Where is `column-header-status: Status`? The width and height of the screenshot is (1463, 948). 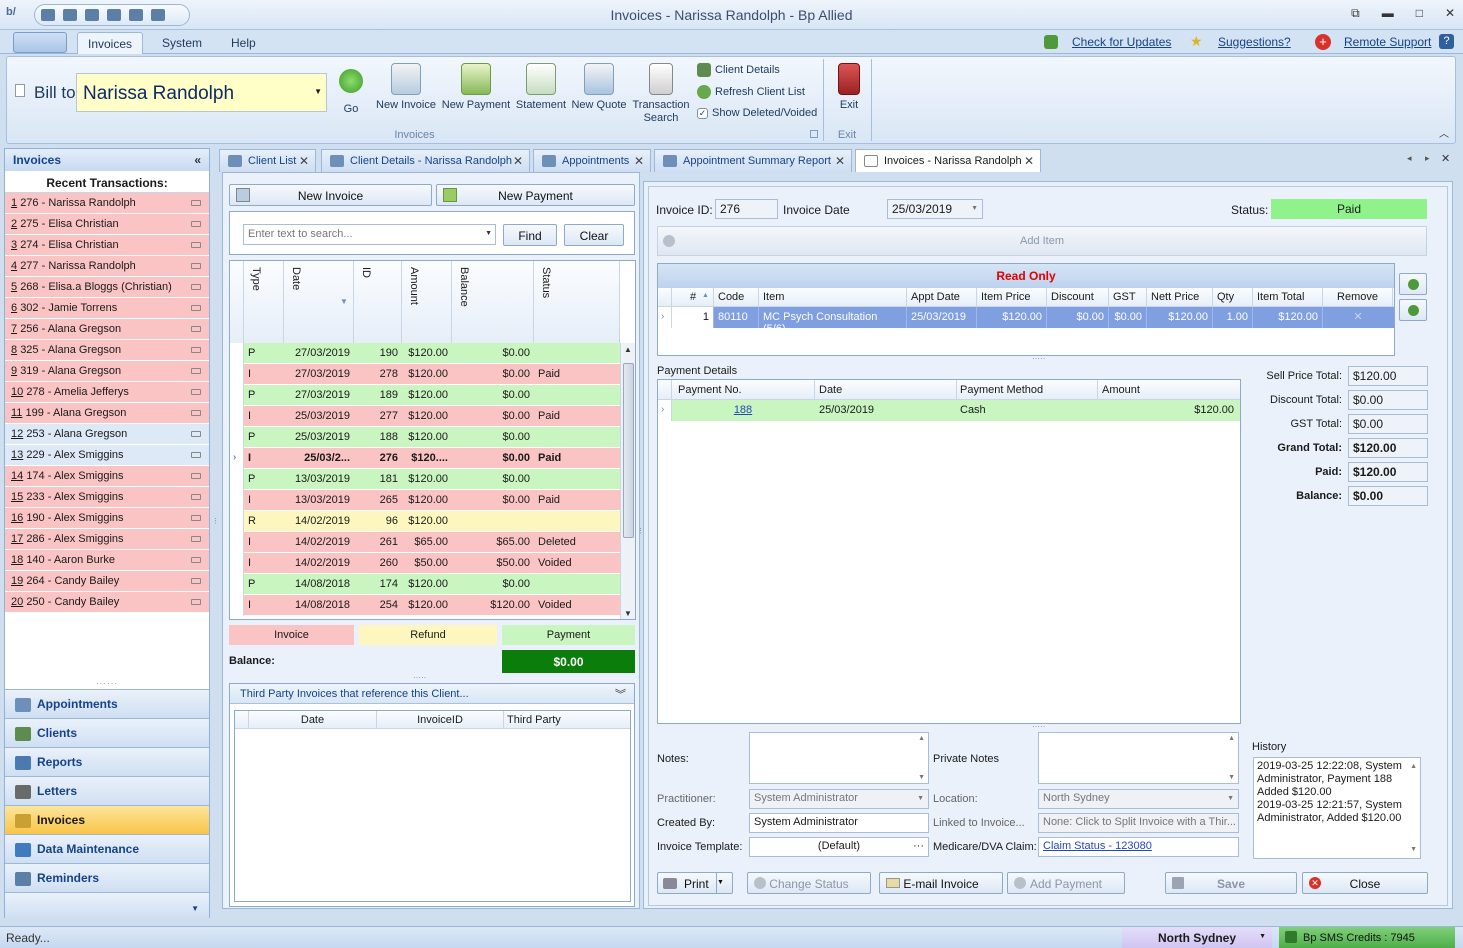
column-header-status: Status is located at coordinates (577, 302).